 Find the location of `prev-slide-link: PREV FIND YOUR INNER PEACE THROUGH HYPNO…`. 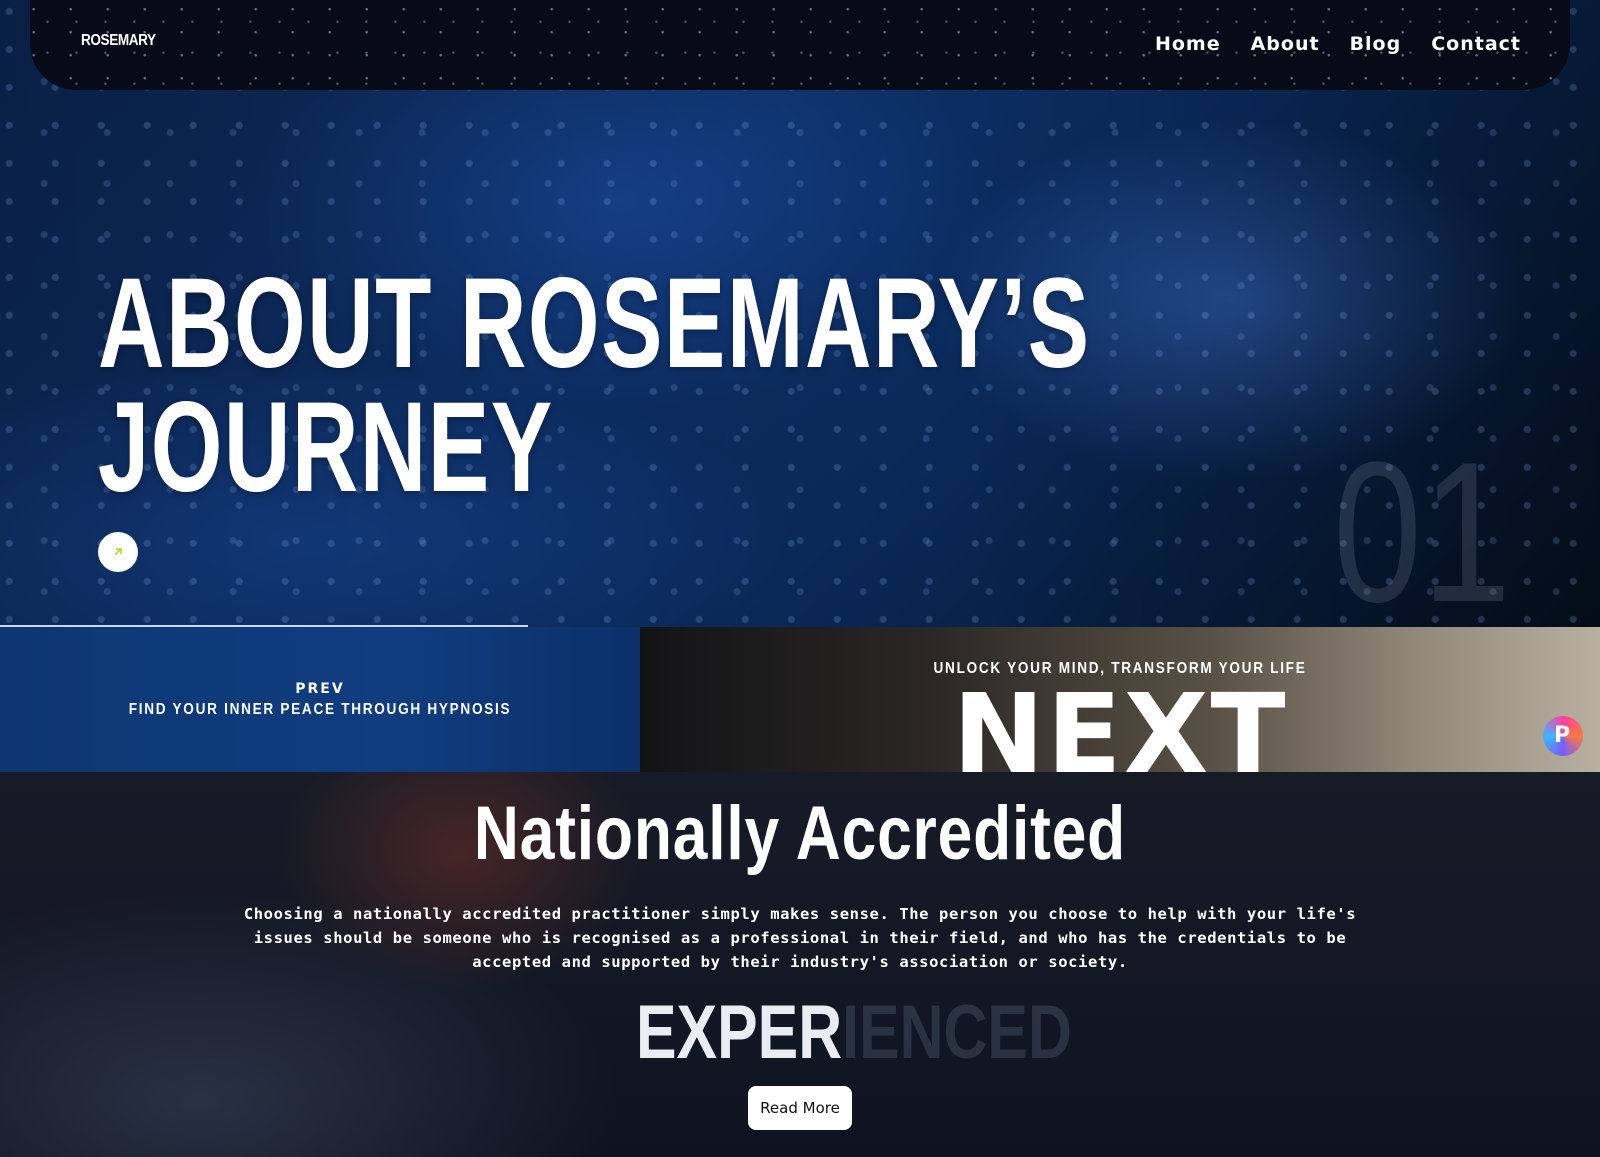

prev-slide-link: PREV FIND YOUR INNER PEACE THROUGH HYPNO… is located at coordinates (320, 699).